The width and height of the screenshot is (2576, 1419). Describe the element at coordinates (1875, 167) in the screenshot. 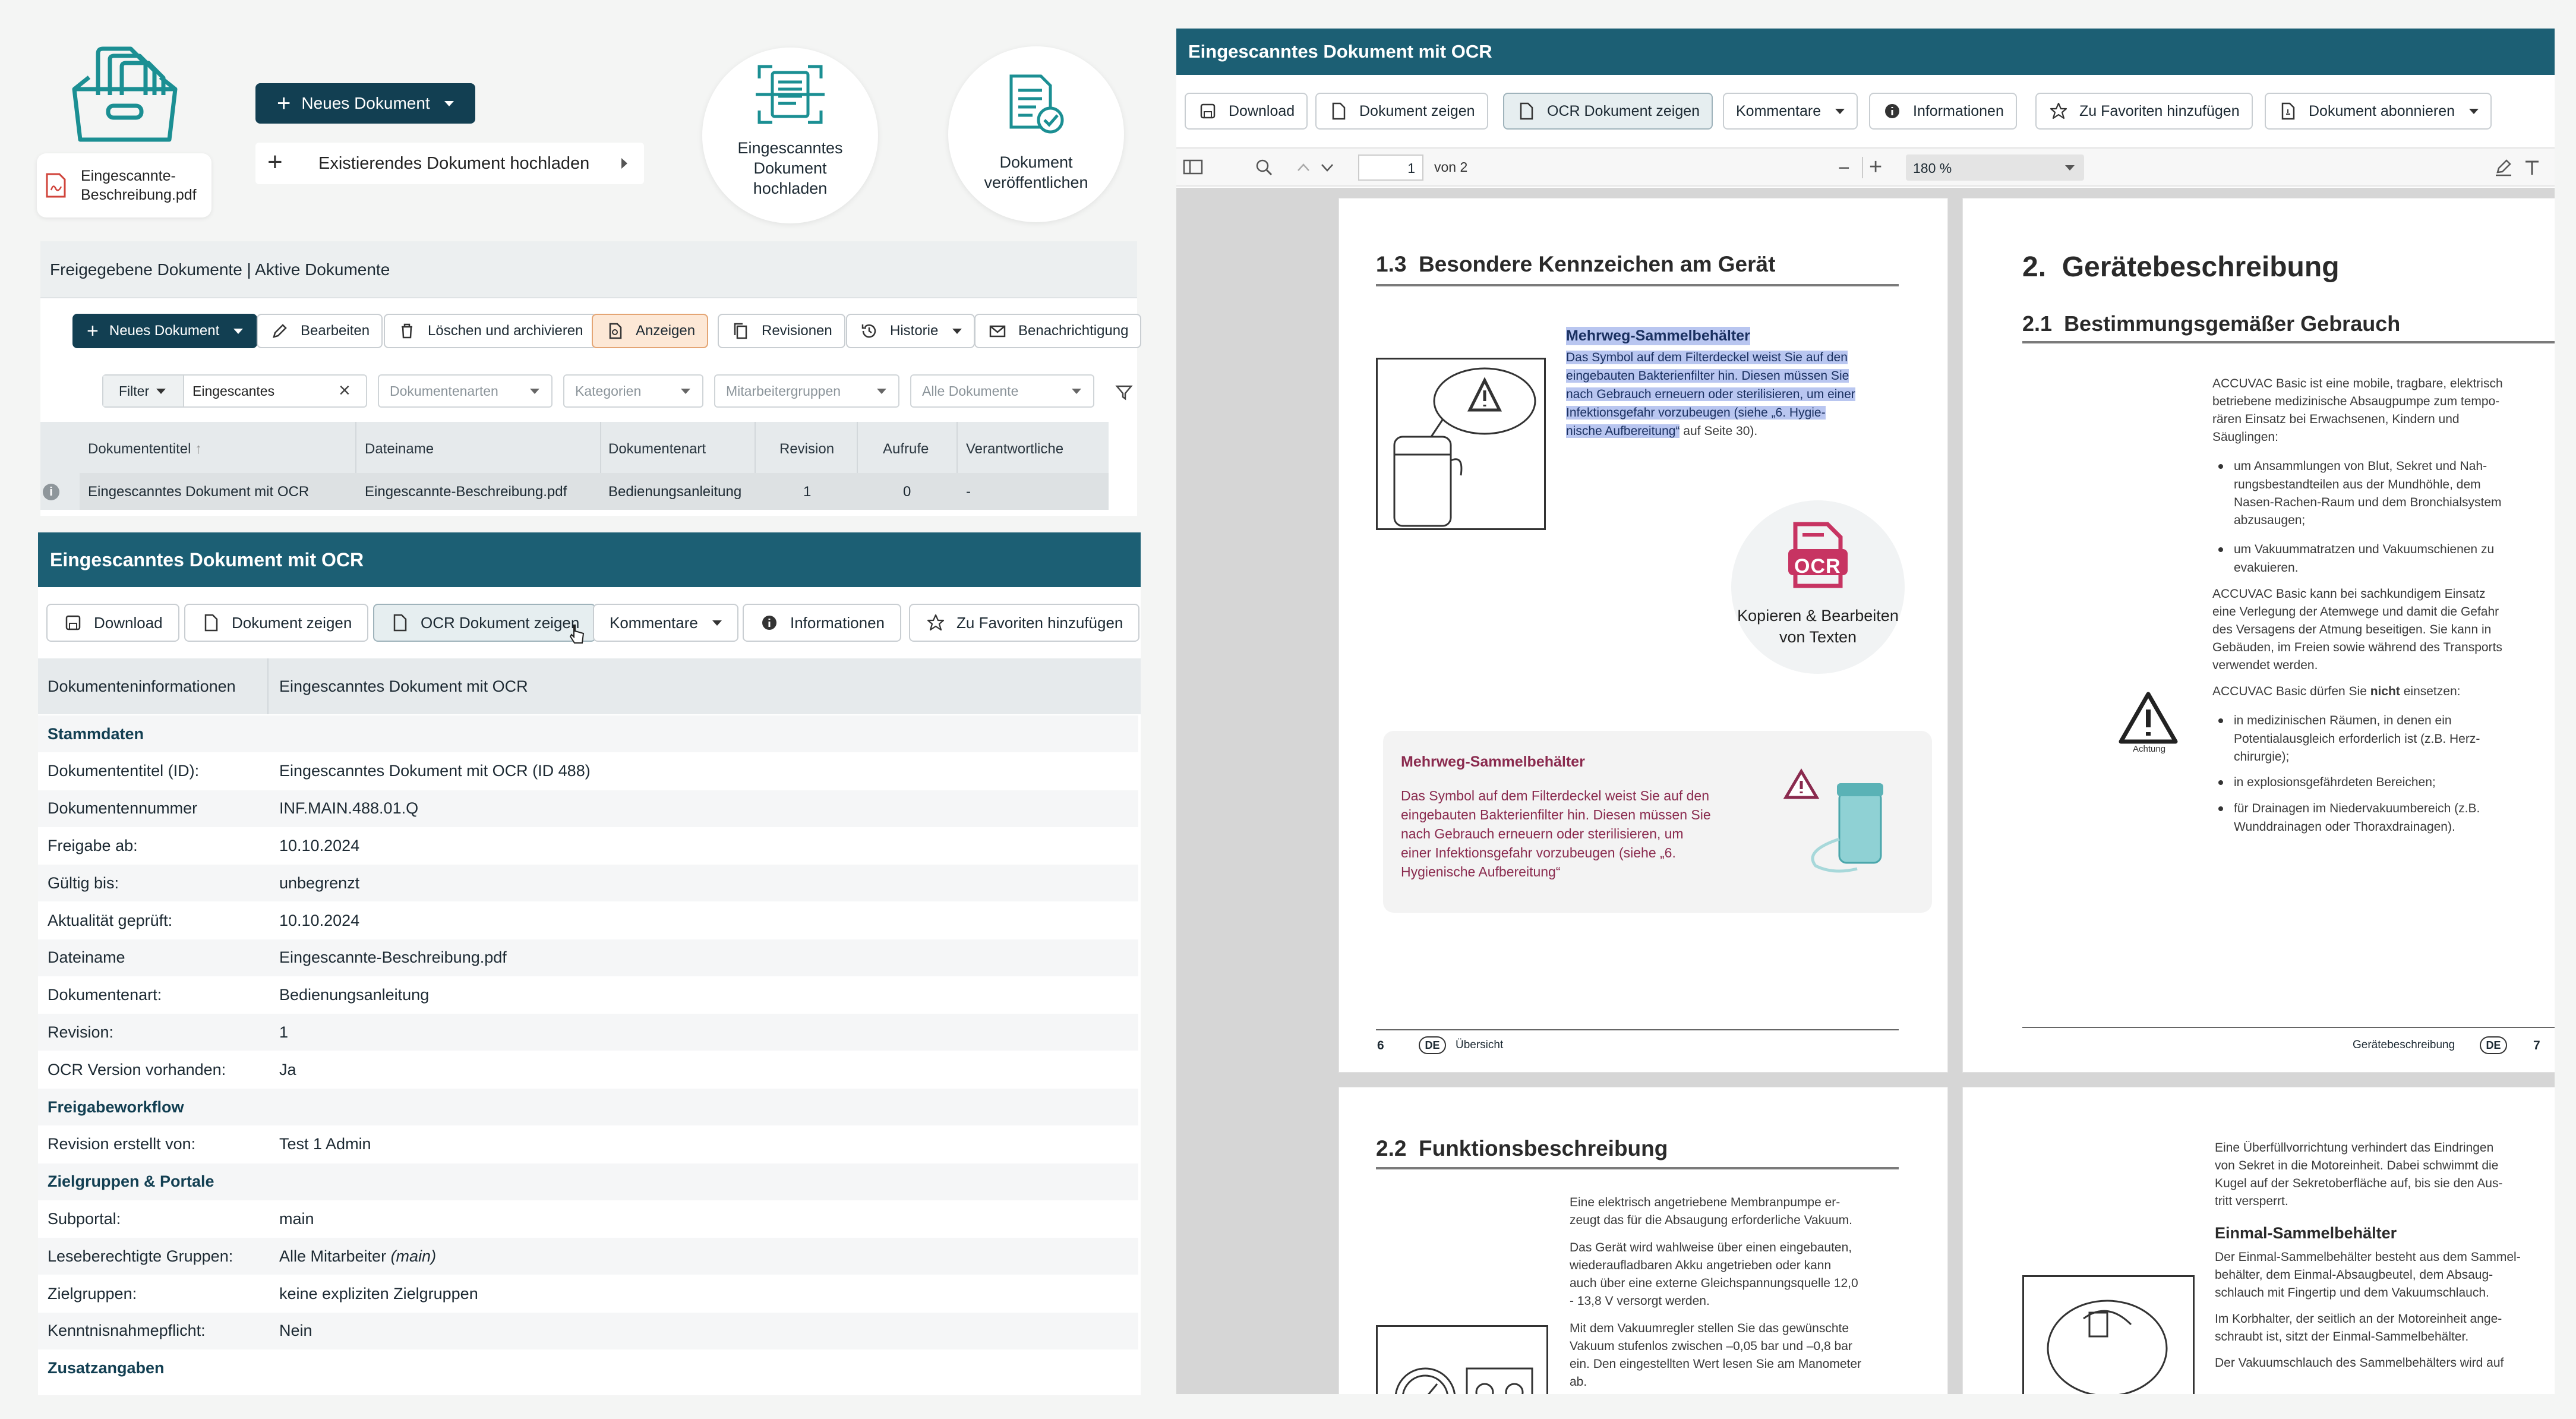

I see `zoom-in-icon: +` at that location.